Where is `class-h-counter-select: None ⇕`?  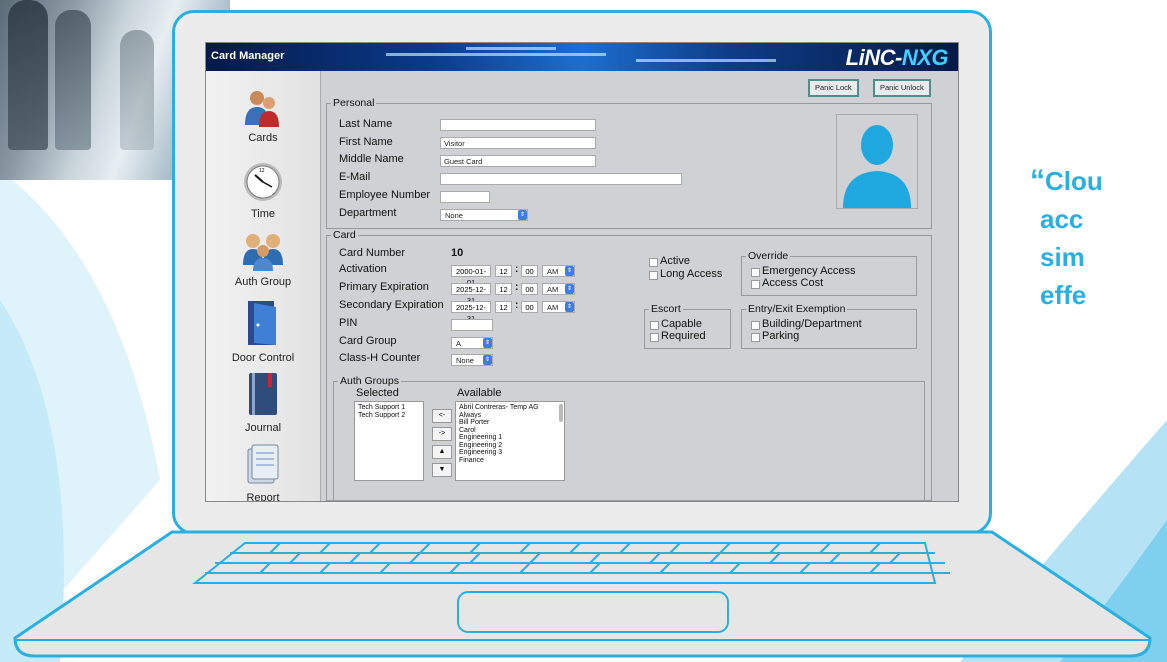
class-h-counter-select: None ⇕ is located at coordinates (472, 360).